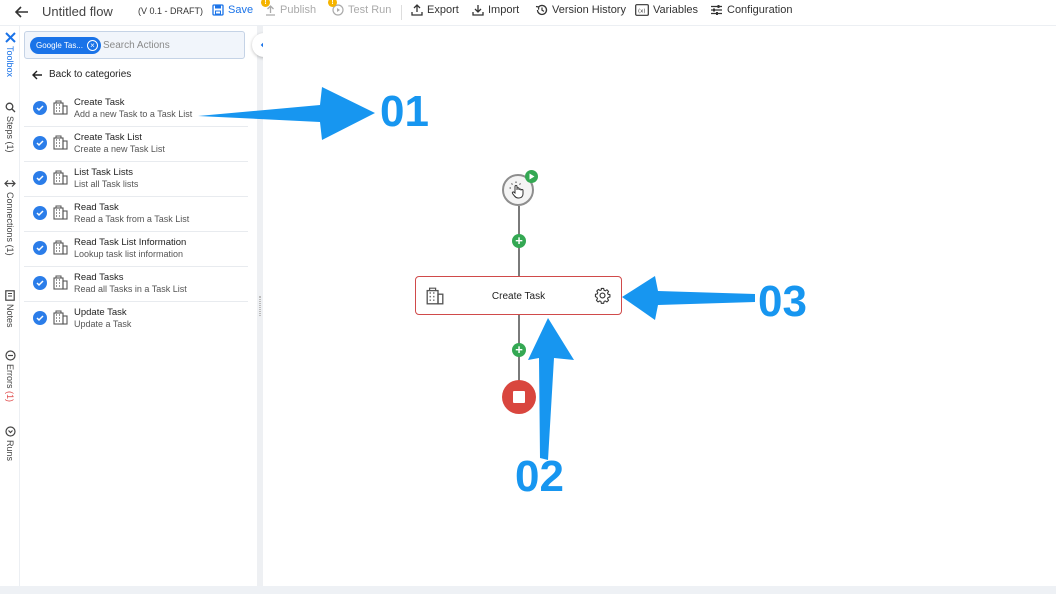  Describe the element at coordinates (716, 10) in the screenshot. I see `sliders-icon` at that location.